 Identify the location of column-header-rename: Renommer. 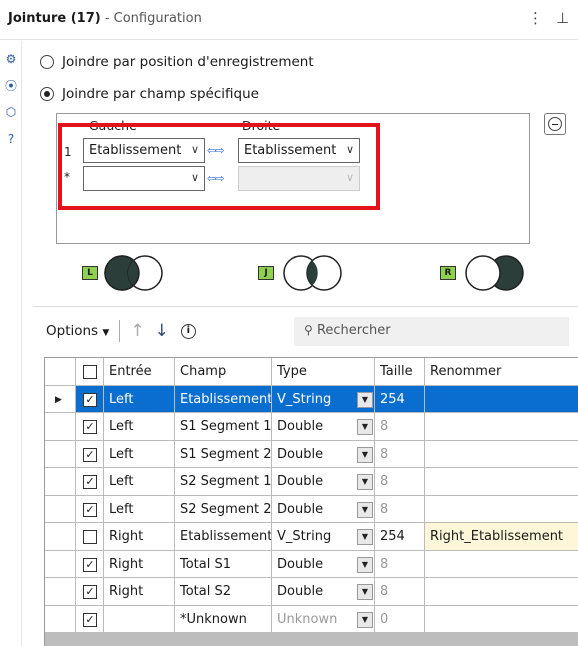
(501, 372).